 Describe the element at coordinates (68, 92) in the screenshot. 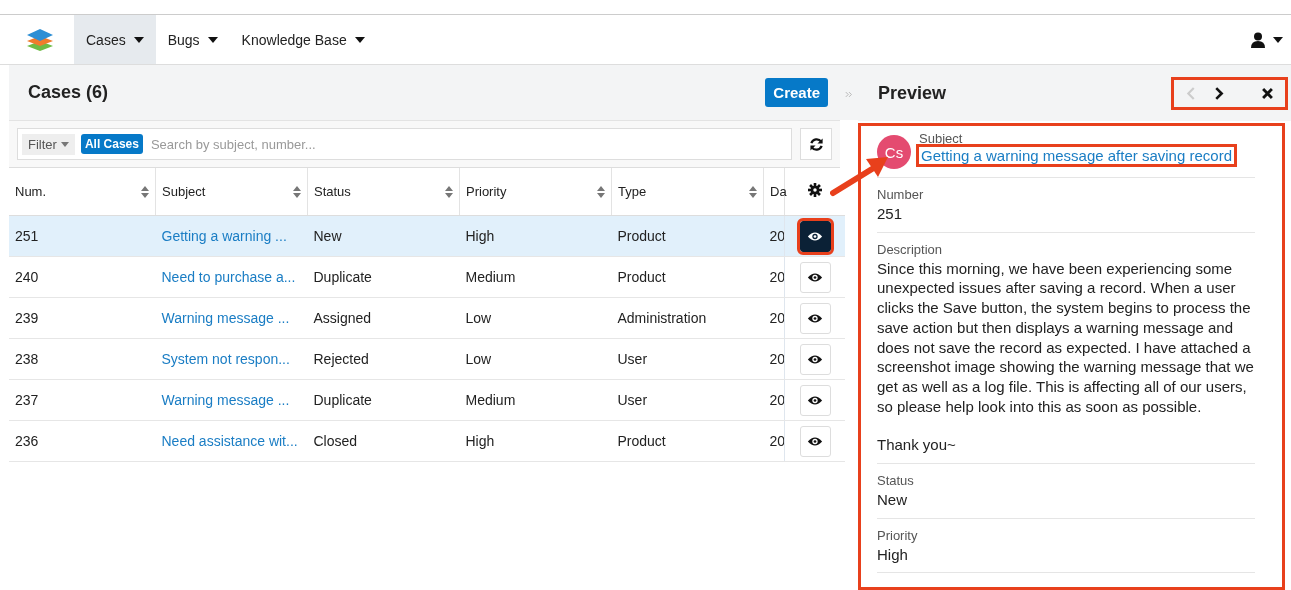

I see `list-title: Cases (6)` at that location.